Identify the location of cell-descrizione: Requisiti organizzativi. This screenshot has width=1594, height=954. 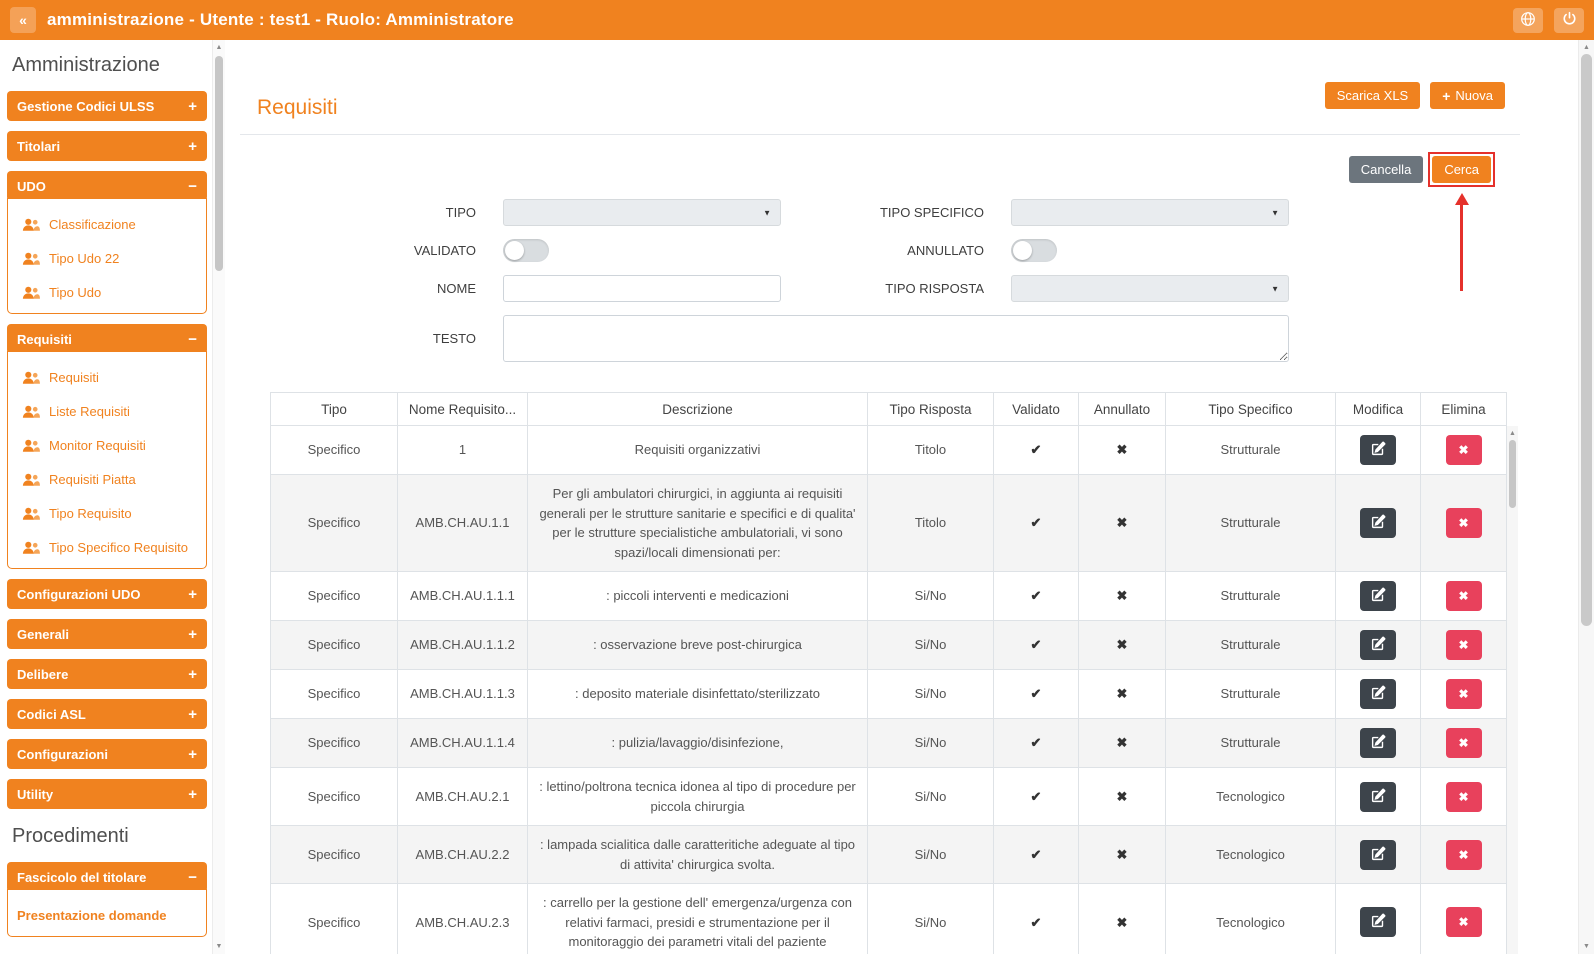
(697, 450).